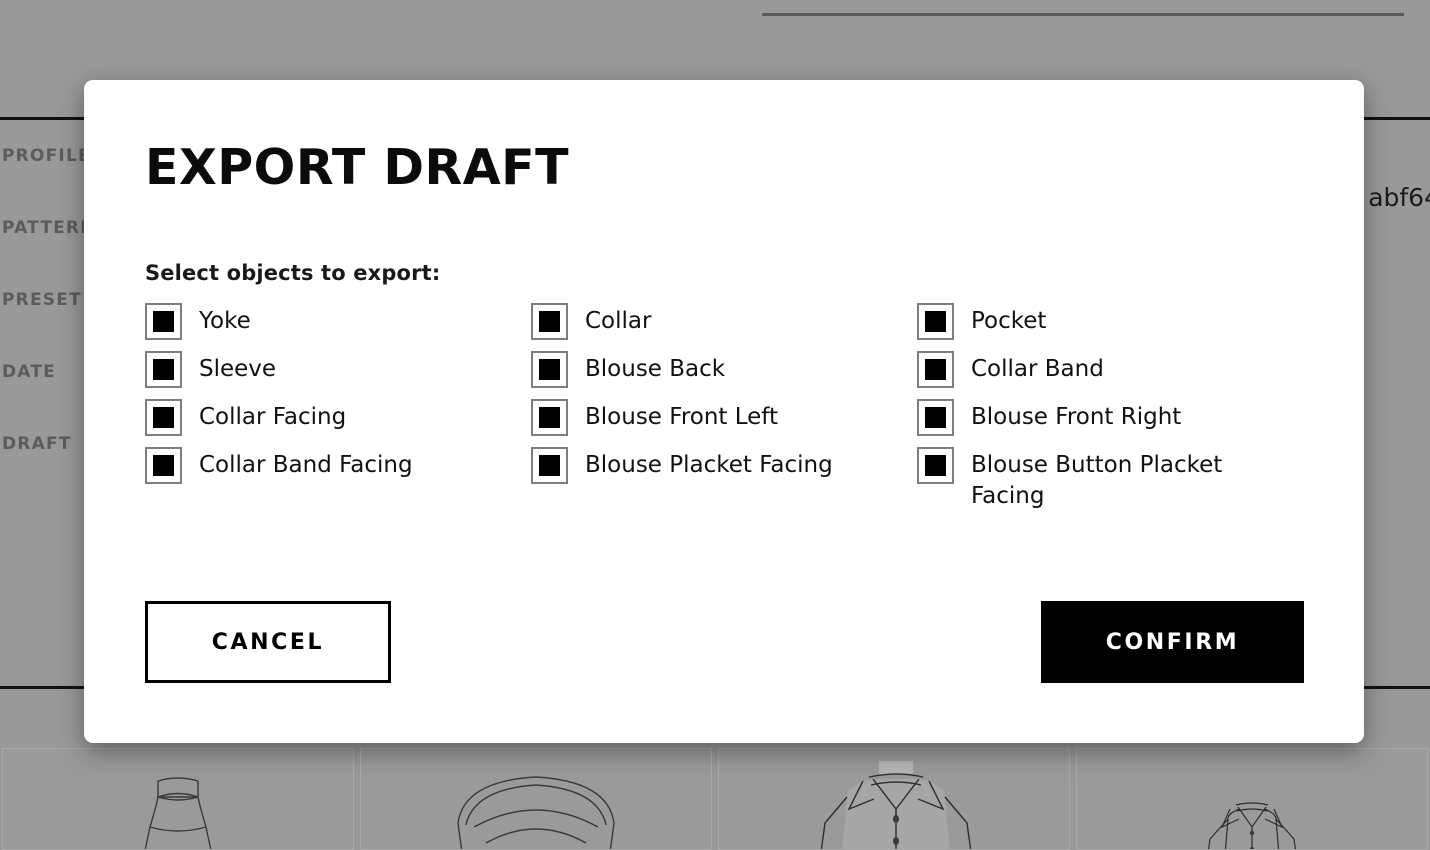 Image resolution: width=1430 pixels, height=850 pixels. I want to click on object-label: Collar, so click(618, 321).